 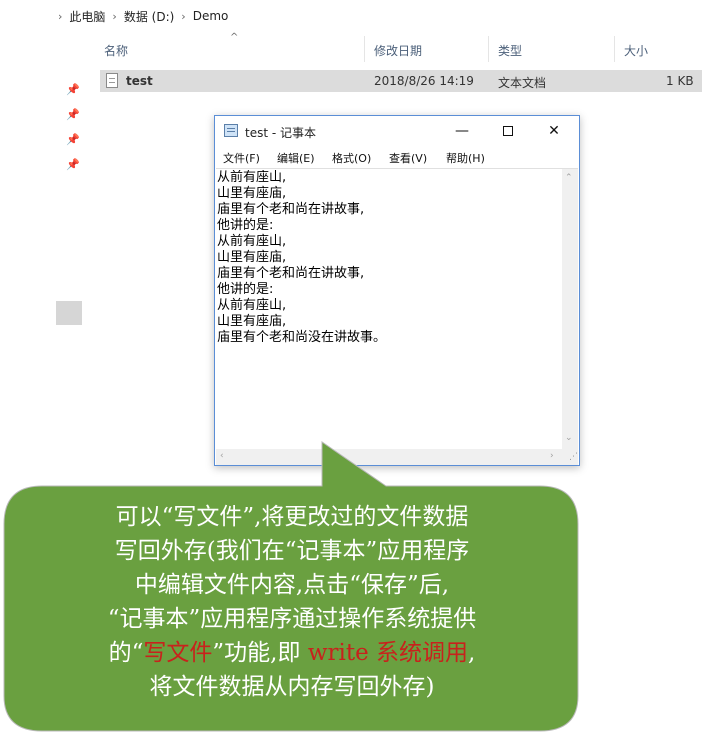 I want to click on callout-line: 中编辑文件内容,点击“保存”后,, so click(x=292, y=585).